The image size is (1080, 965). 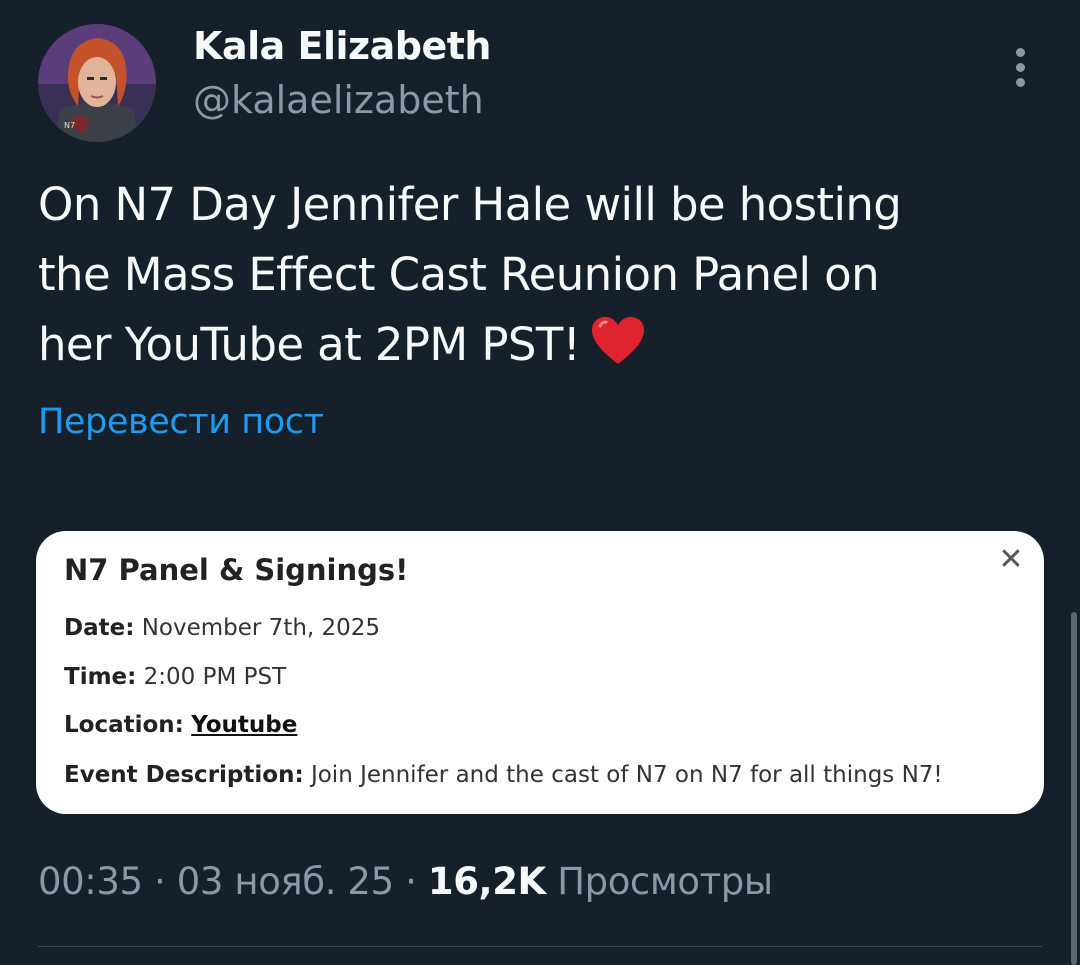 What do you see at coordinates (470, 204) in the screenshot?
I see `tweet-line: On N7 Day Jennifer Hale will be hosting` at bounding box center [470, 204].